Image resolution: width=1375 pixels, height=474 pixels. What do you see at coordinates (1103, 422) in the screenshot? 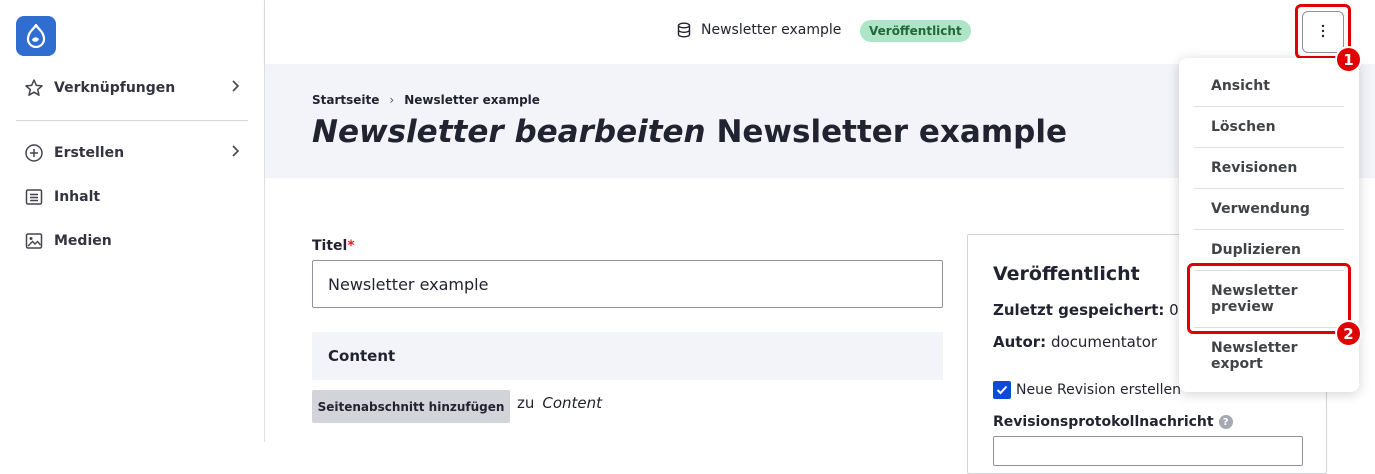
I see `revision-log-label-text: Revisionsprotokollnachricht` at bounding box center [1103, 422].